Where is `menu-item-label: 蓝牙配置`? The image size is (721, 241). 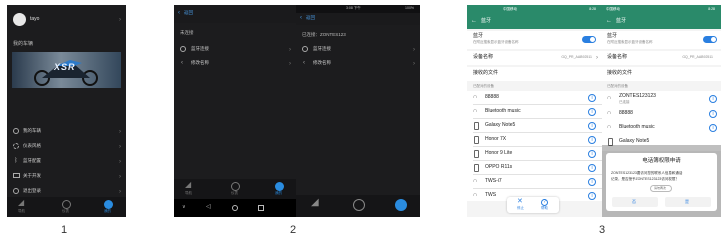 menu-item-label: 蓝牙配置 is located at coordinates (32, 160).